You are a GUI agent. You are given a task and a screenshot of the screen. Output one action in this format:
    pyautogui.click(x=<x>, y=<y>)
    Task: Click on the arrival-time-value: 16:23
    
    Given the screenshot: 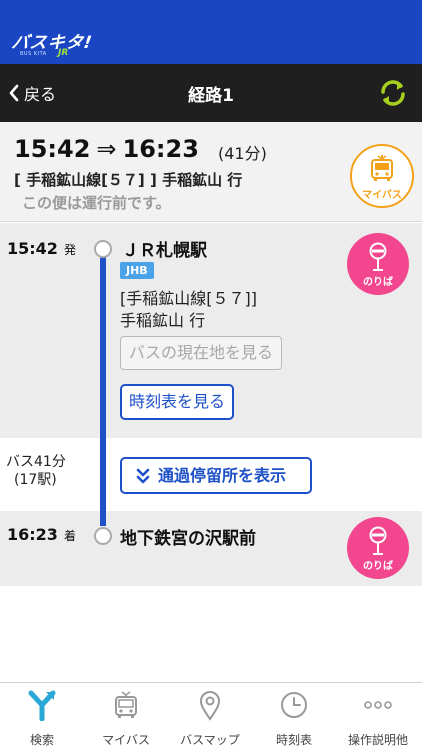 What is the action you would take?
    pyautogui.click(x=32, y=534)
    